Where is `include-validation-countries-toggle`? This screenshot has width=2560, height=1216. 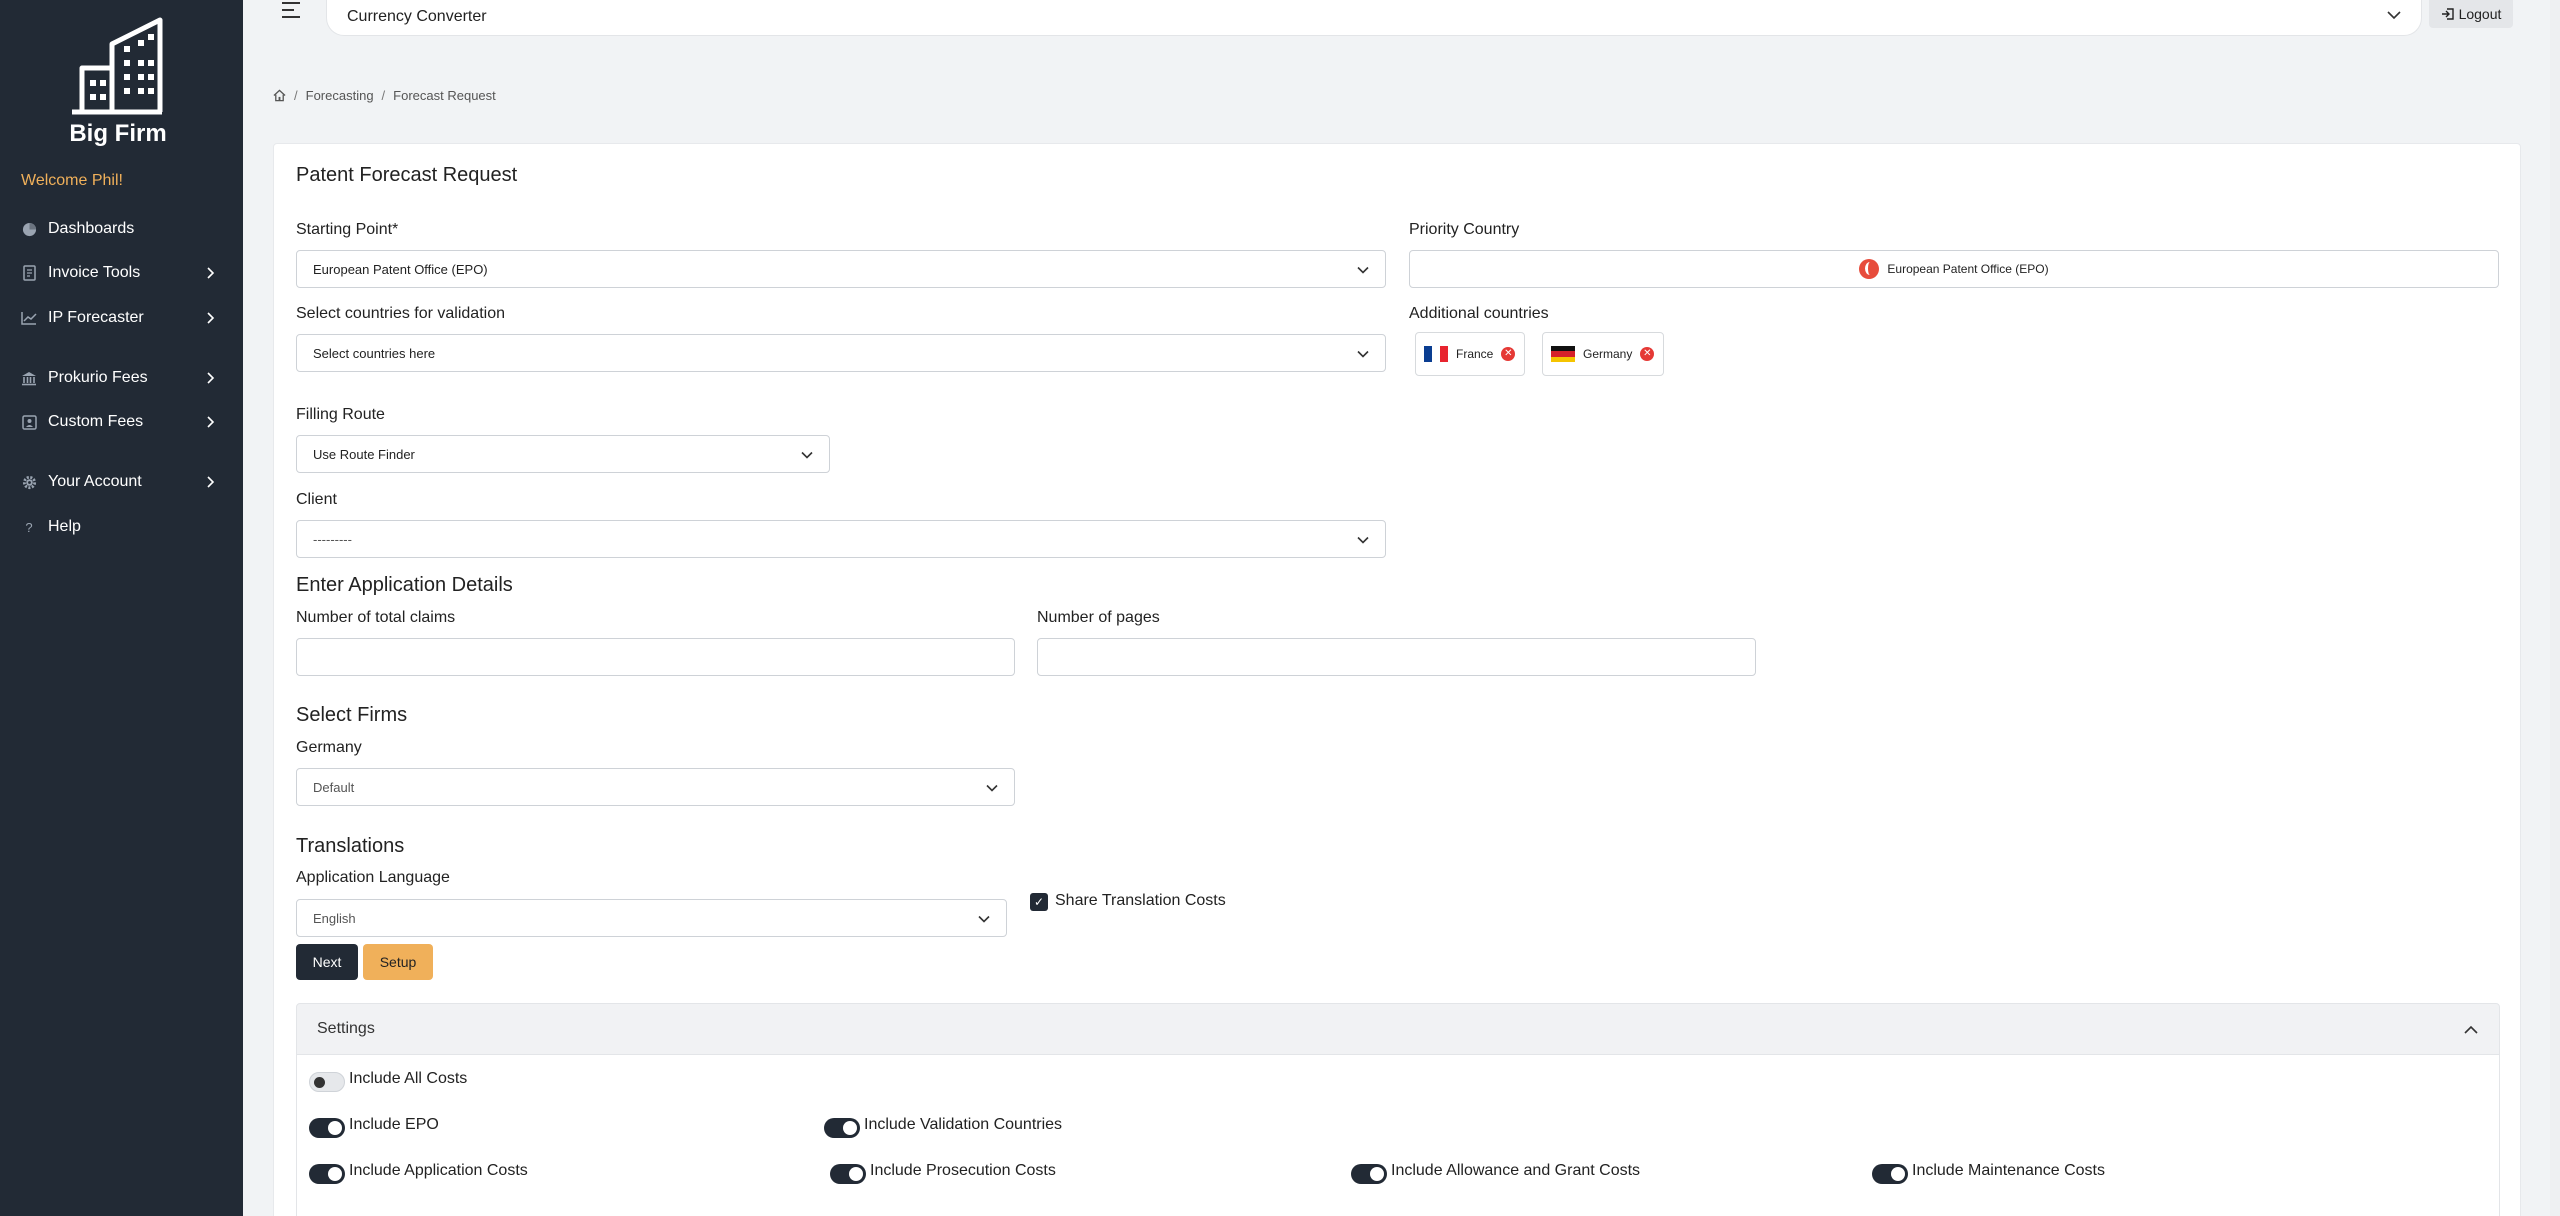 include-validation-countries-toggle is located at coordinates (842, 1128).